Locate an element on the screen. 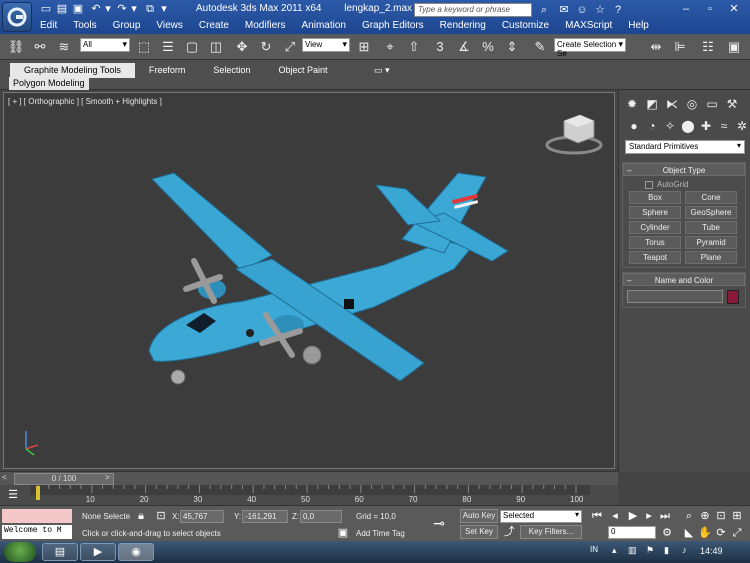  edit-named-selection-icon: ✎ is located at coordinates (540, 47).